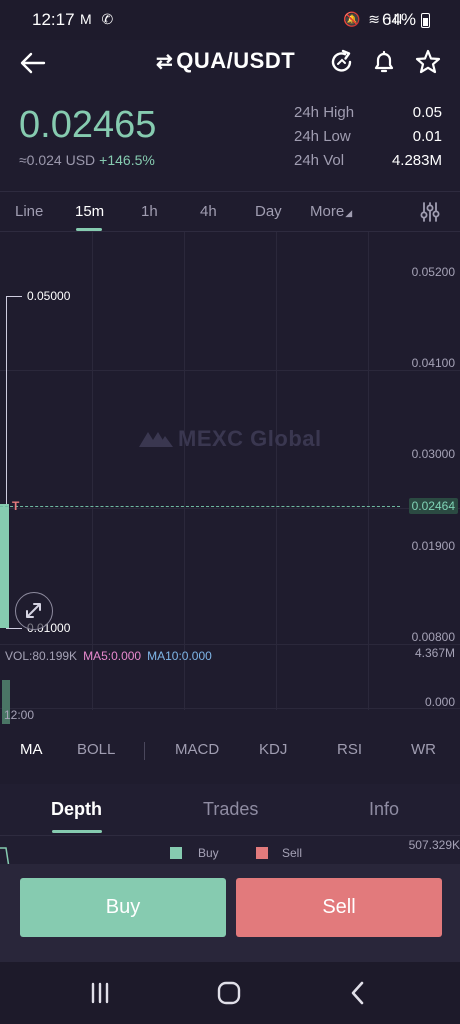 Image resolution: width=460 pixels, height=1024 pixels. Describe the element at coordinates (100, 993) in the screenshot. I see `recent-apps-icon` at that location.